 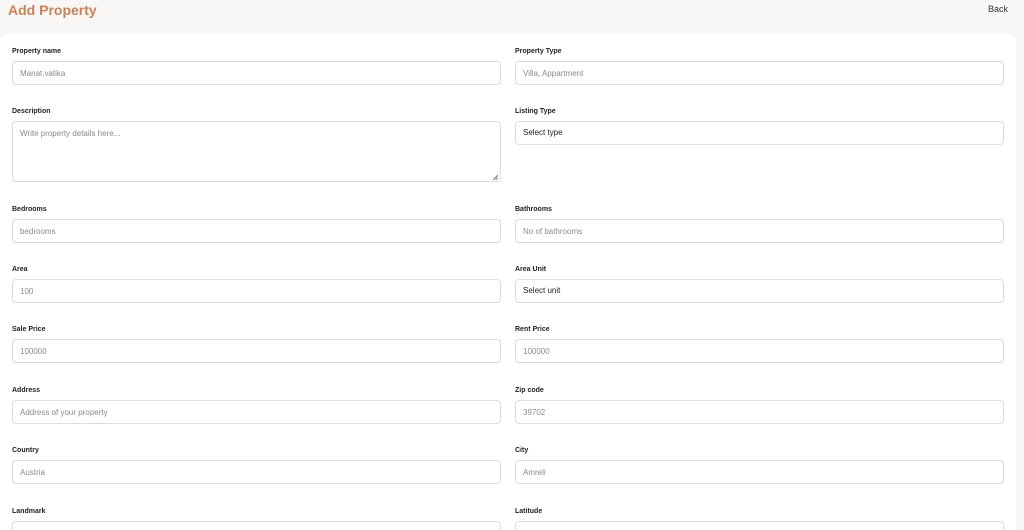 I want to click on bathrooms-input, so click(x=759, y=231).